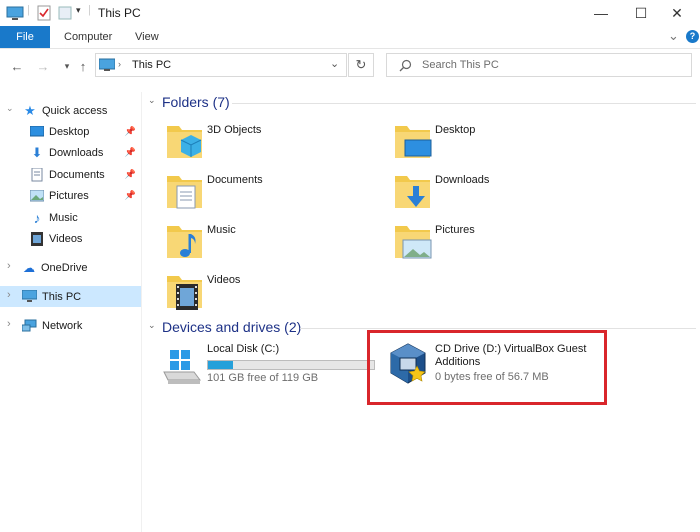 This screenshot has height=532, width=700. I want to click on sidebar-item-label: Pictures, so click(69, 195).